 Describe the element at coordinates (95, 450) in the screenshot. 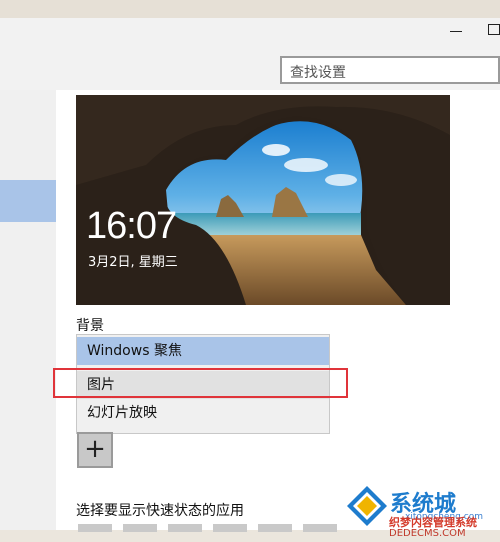

I see `add-button: +` at that location.